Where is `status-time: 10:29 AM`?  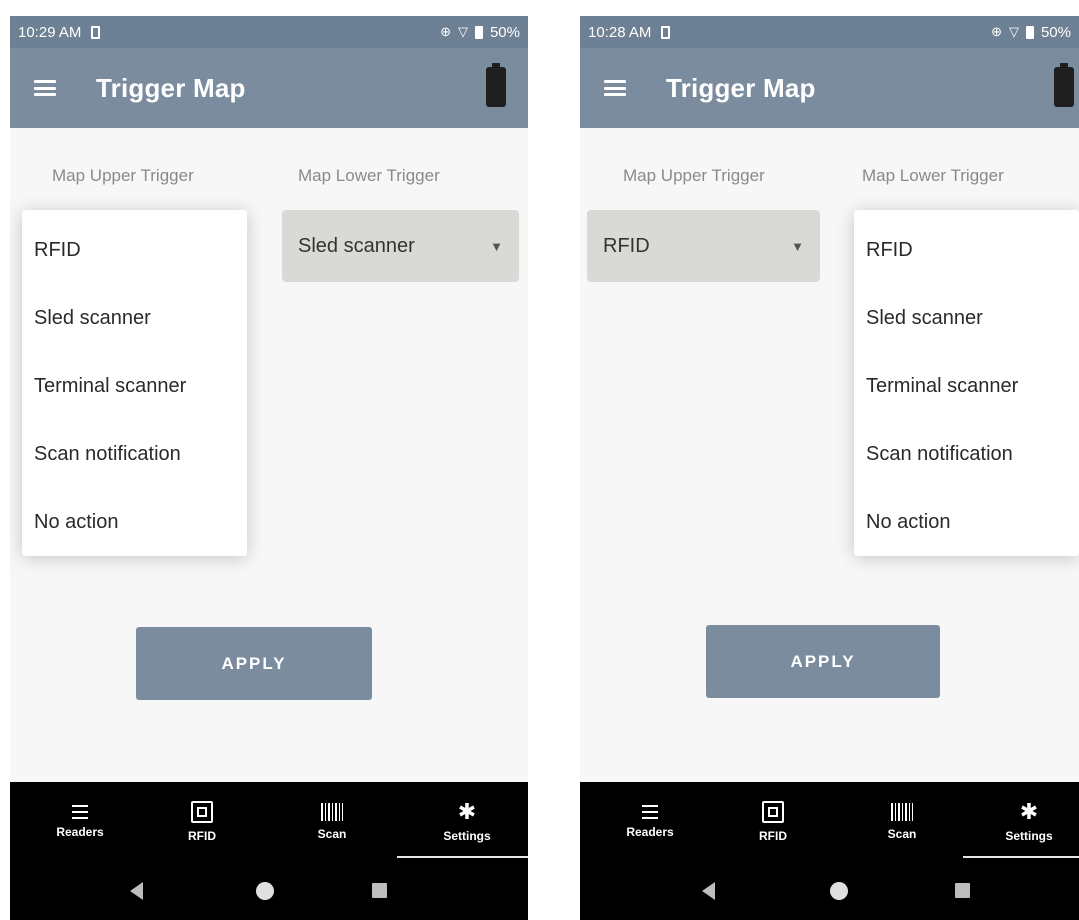
status-time: 10:29 AM is located at coordinates (50, 32).